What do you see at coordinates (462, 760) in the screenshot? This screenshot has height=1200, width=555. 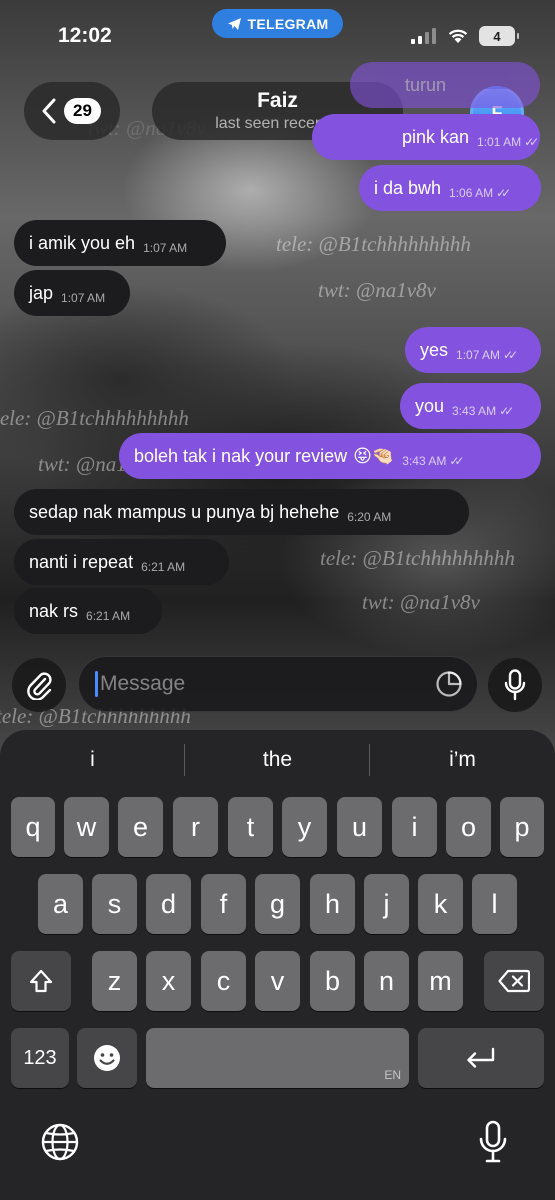 I see `suggestion-item: i’m` at bounding box center [462, 760].